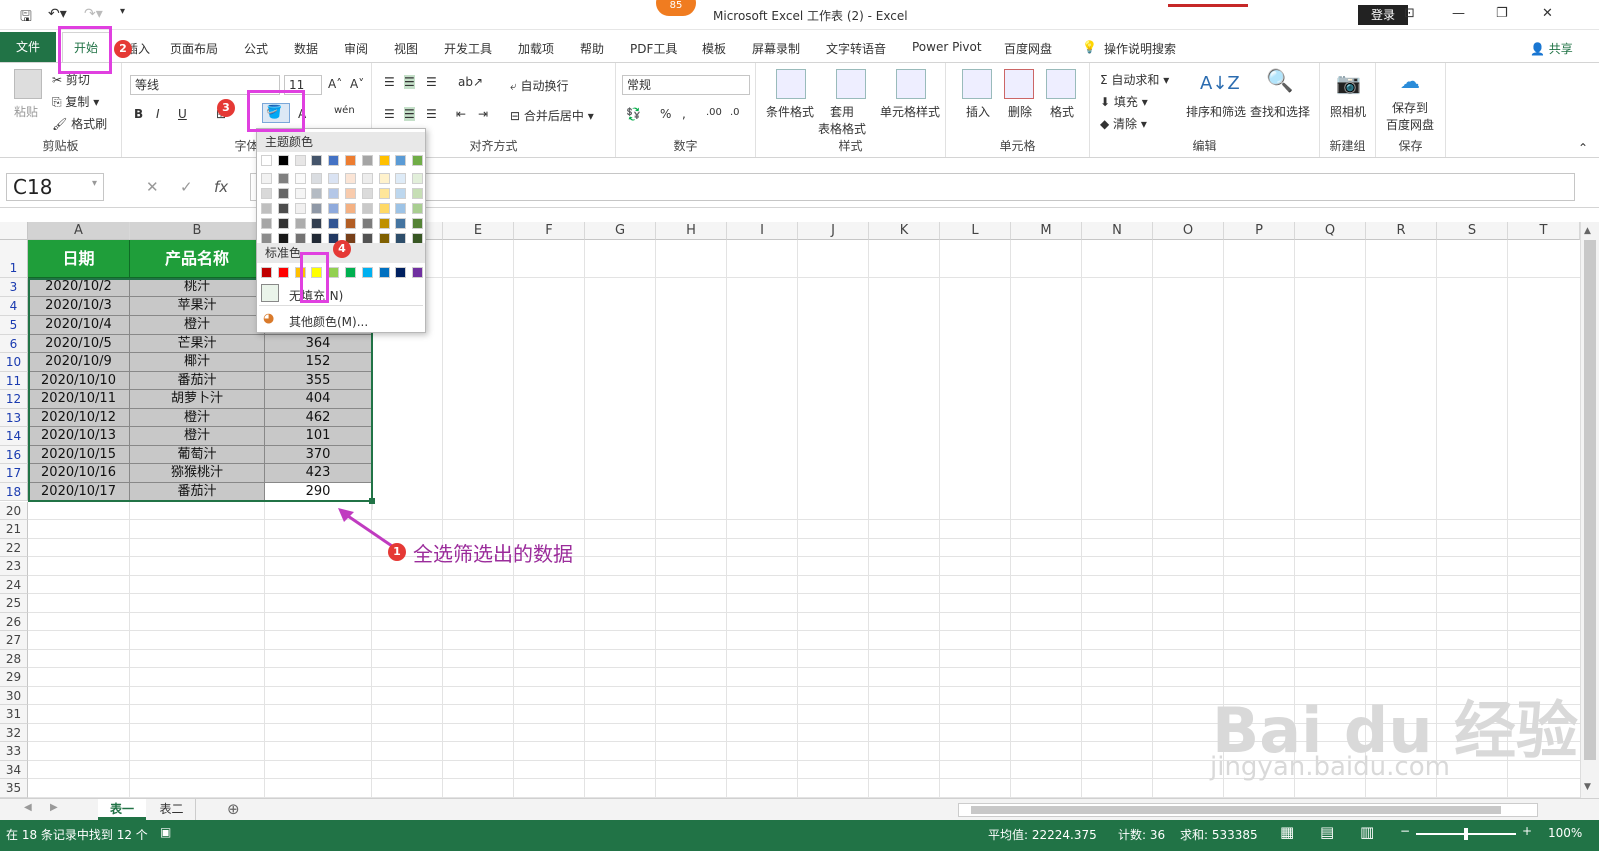 Image resolution: width=1599 pixels, height=851 pixels. I want to click on page-break-view-icon: ▥, so click(1367, 832).